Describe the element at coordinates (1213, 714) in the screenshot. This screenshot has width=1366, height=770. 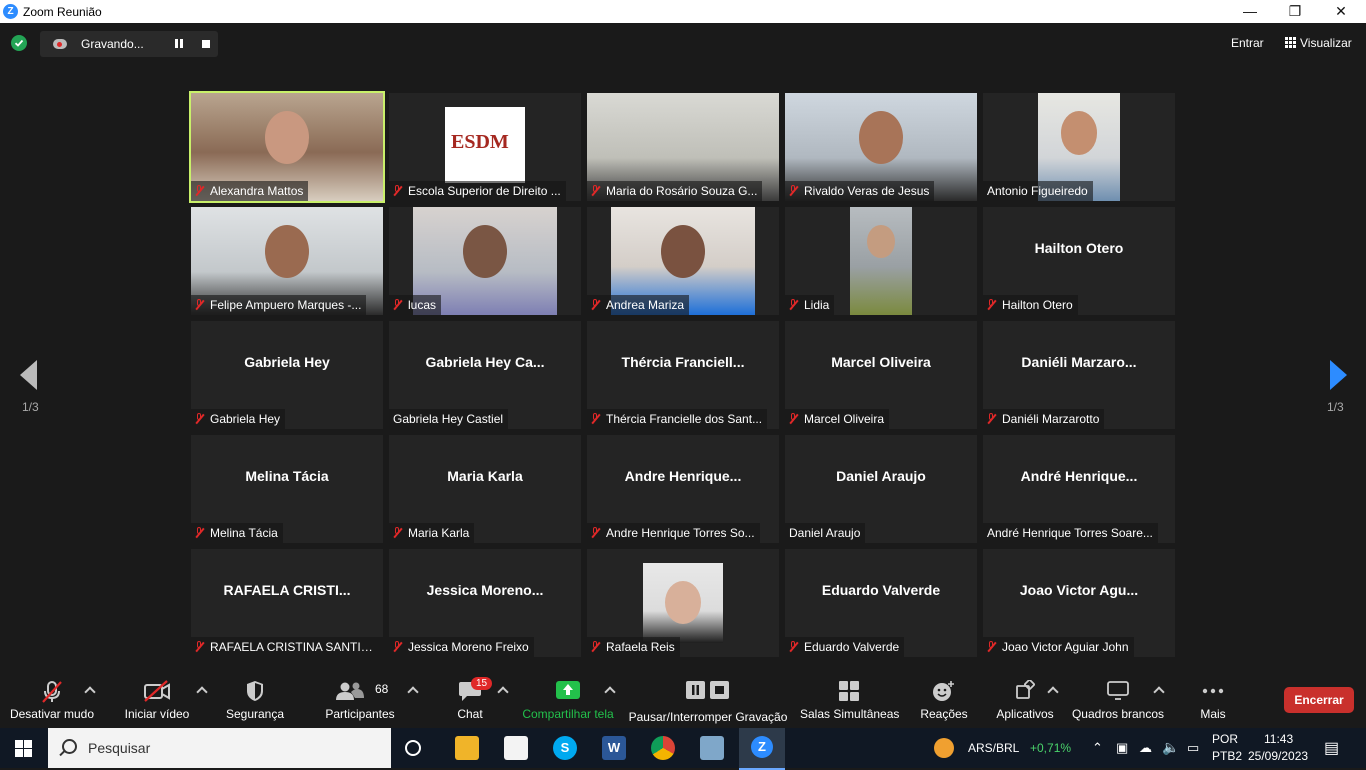
I see `more-label: Mais` at that location.